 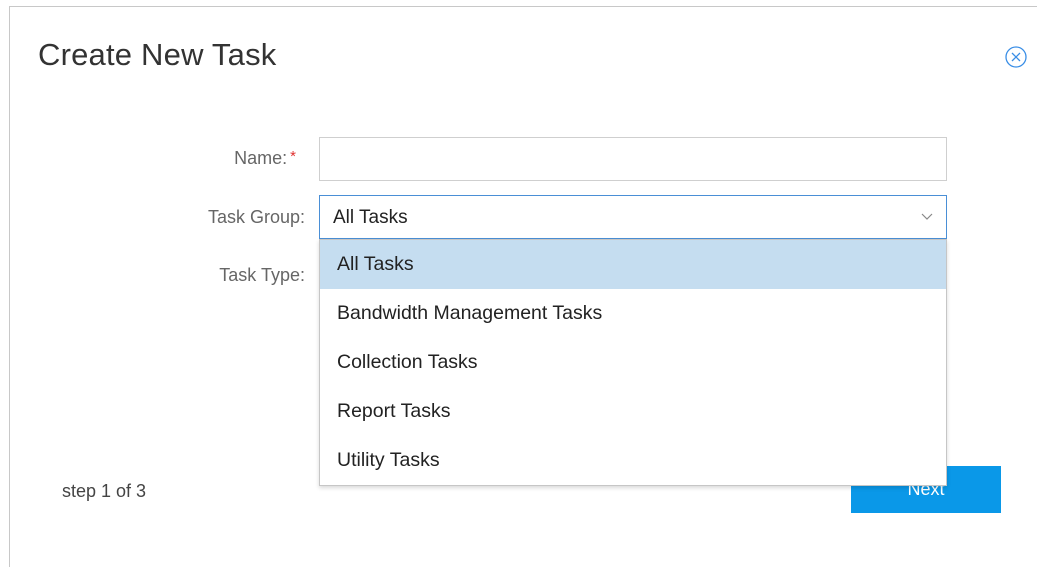 I want to click on name-label: Name: *, so click(x=196, y=158).